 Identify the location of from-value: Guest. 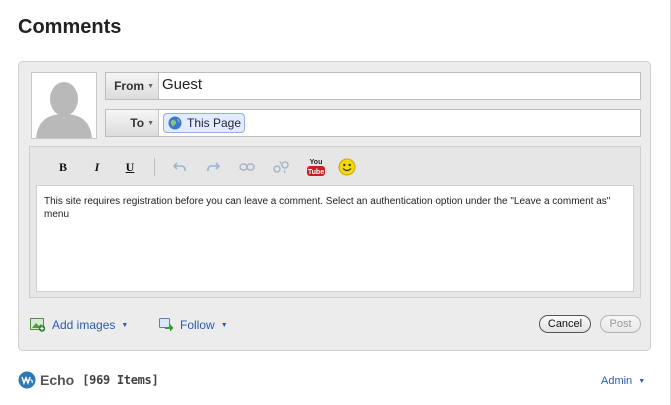
(182, 84).